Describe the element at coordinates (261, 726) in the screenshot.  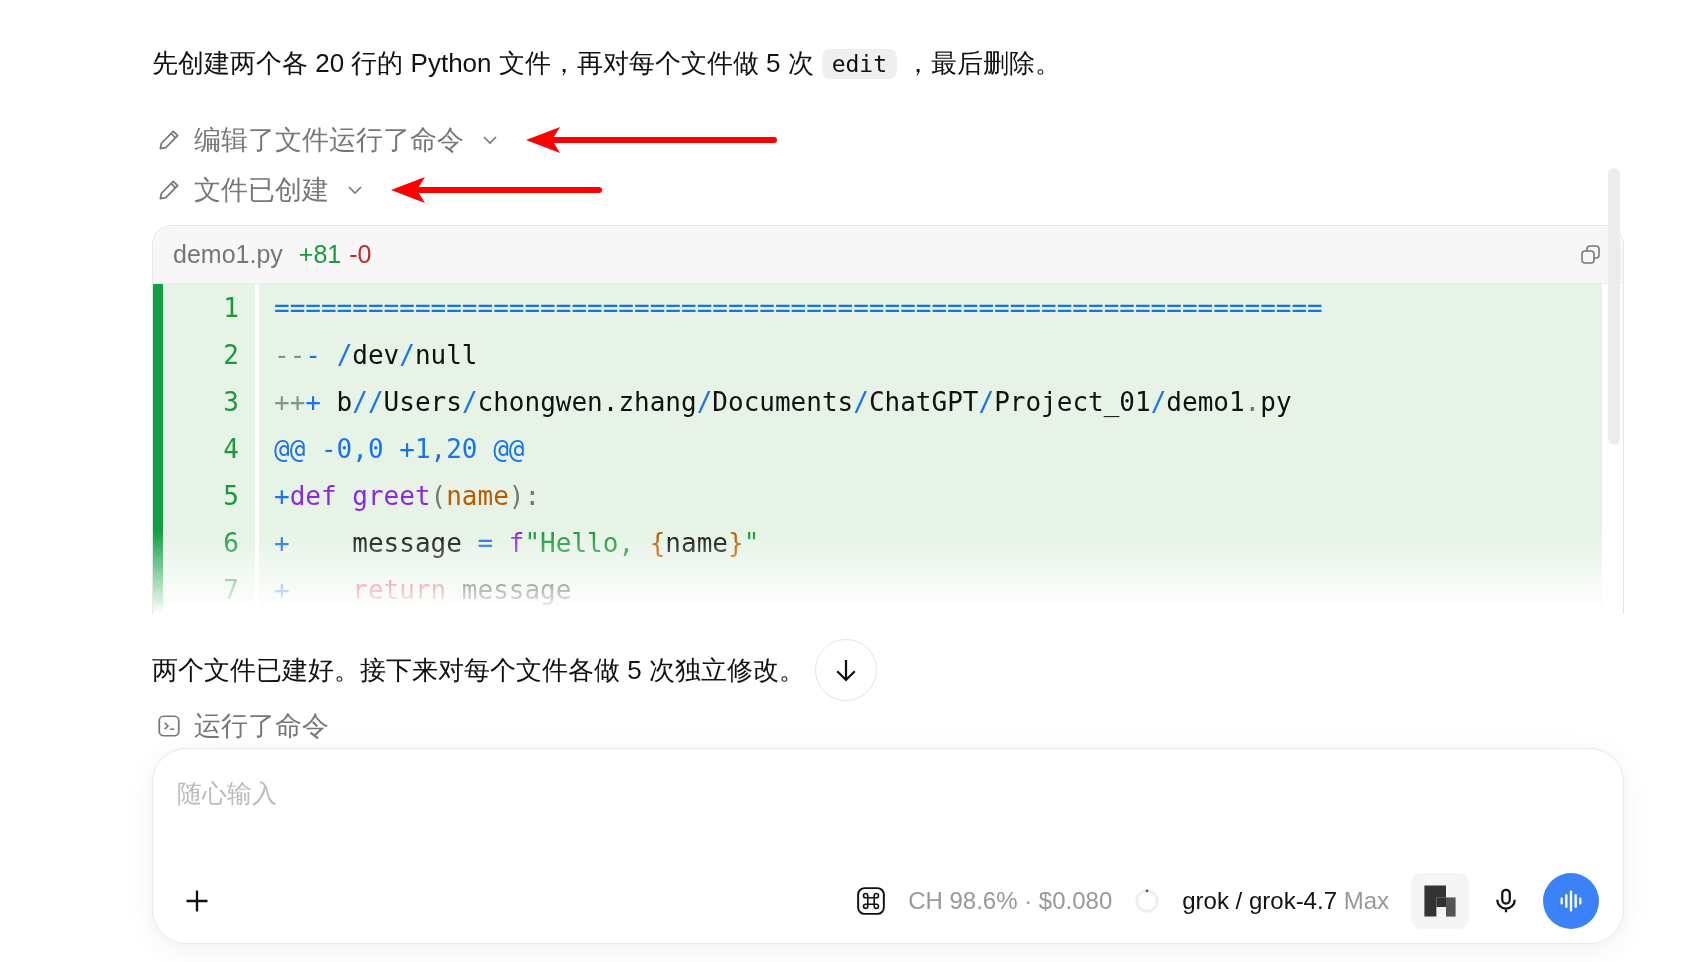
I see `activity-toggle: 运行了命令` at that location.